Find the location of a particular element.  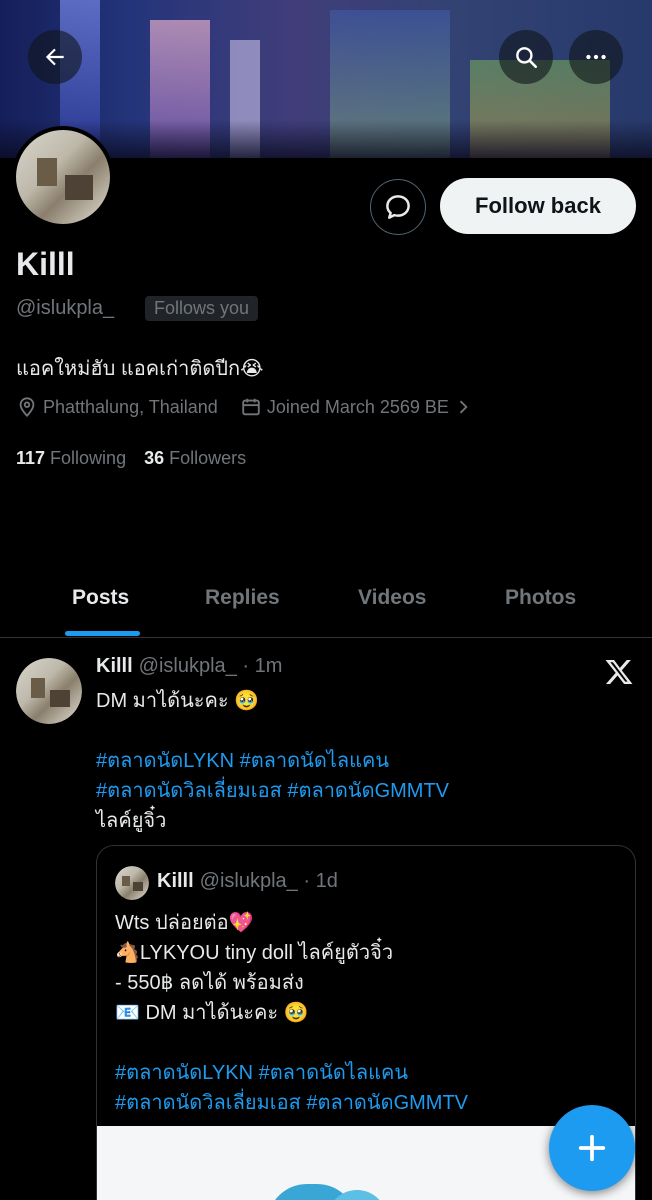

post-avatar is located at coordinates (49, 691).